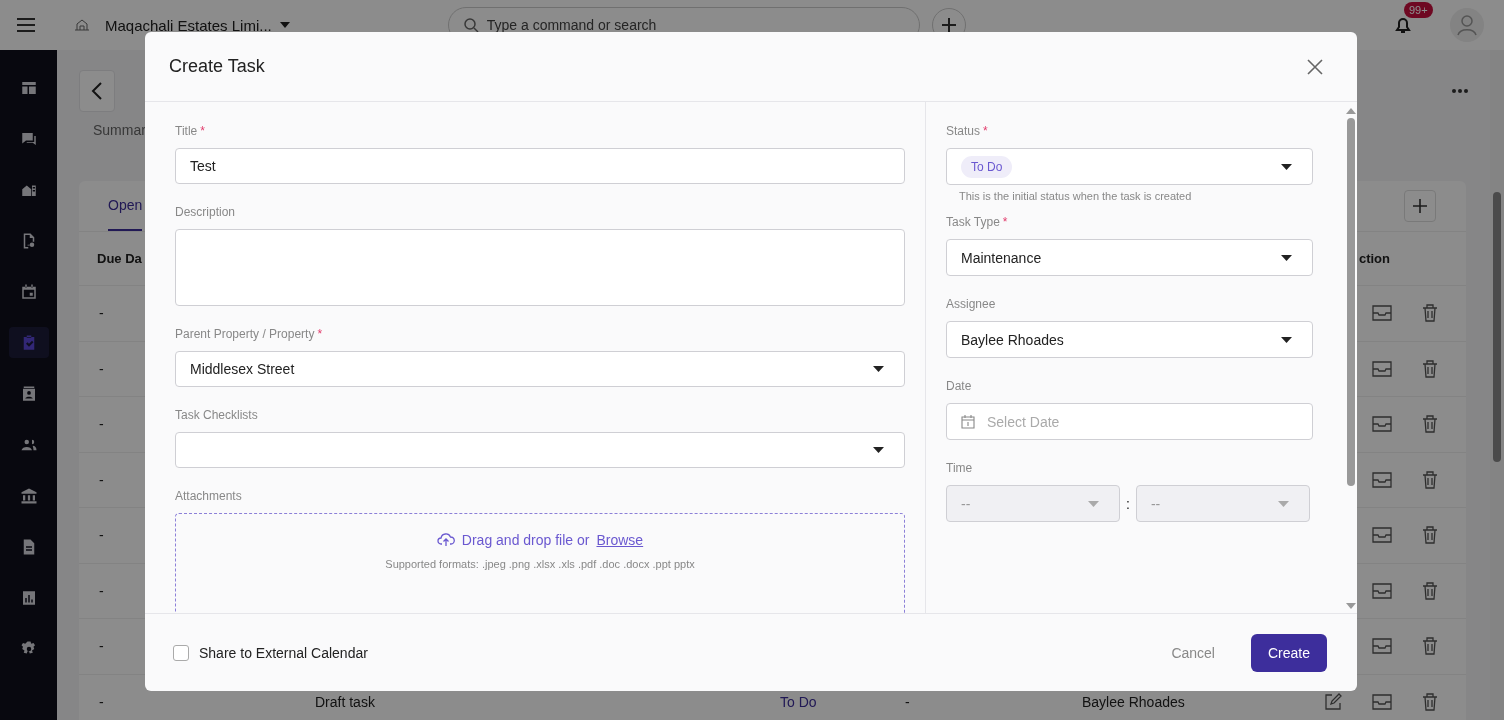 This screenshot has height=720, width=1504. What do you see at coordinates (620, 540) in the screenshot?
I see `browse-link: Browse` at bounding box center [620, 540].